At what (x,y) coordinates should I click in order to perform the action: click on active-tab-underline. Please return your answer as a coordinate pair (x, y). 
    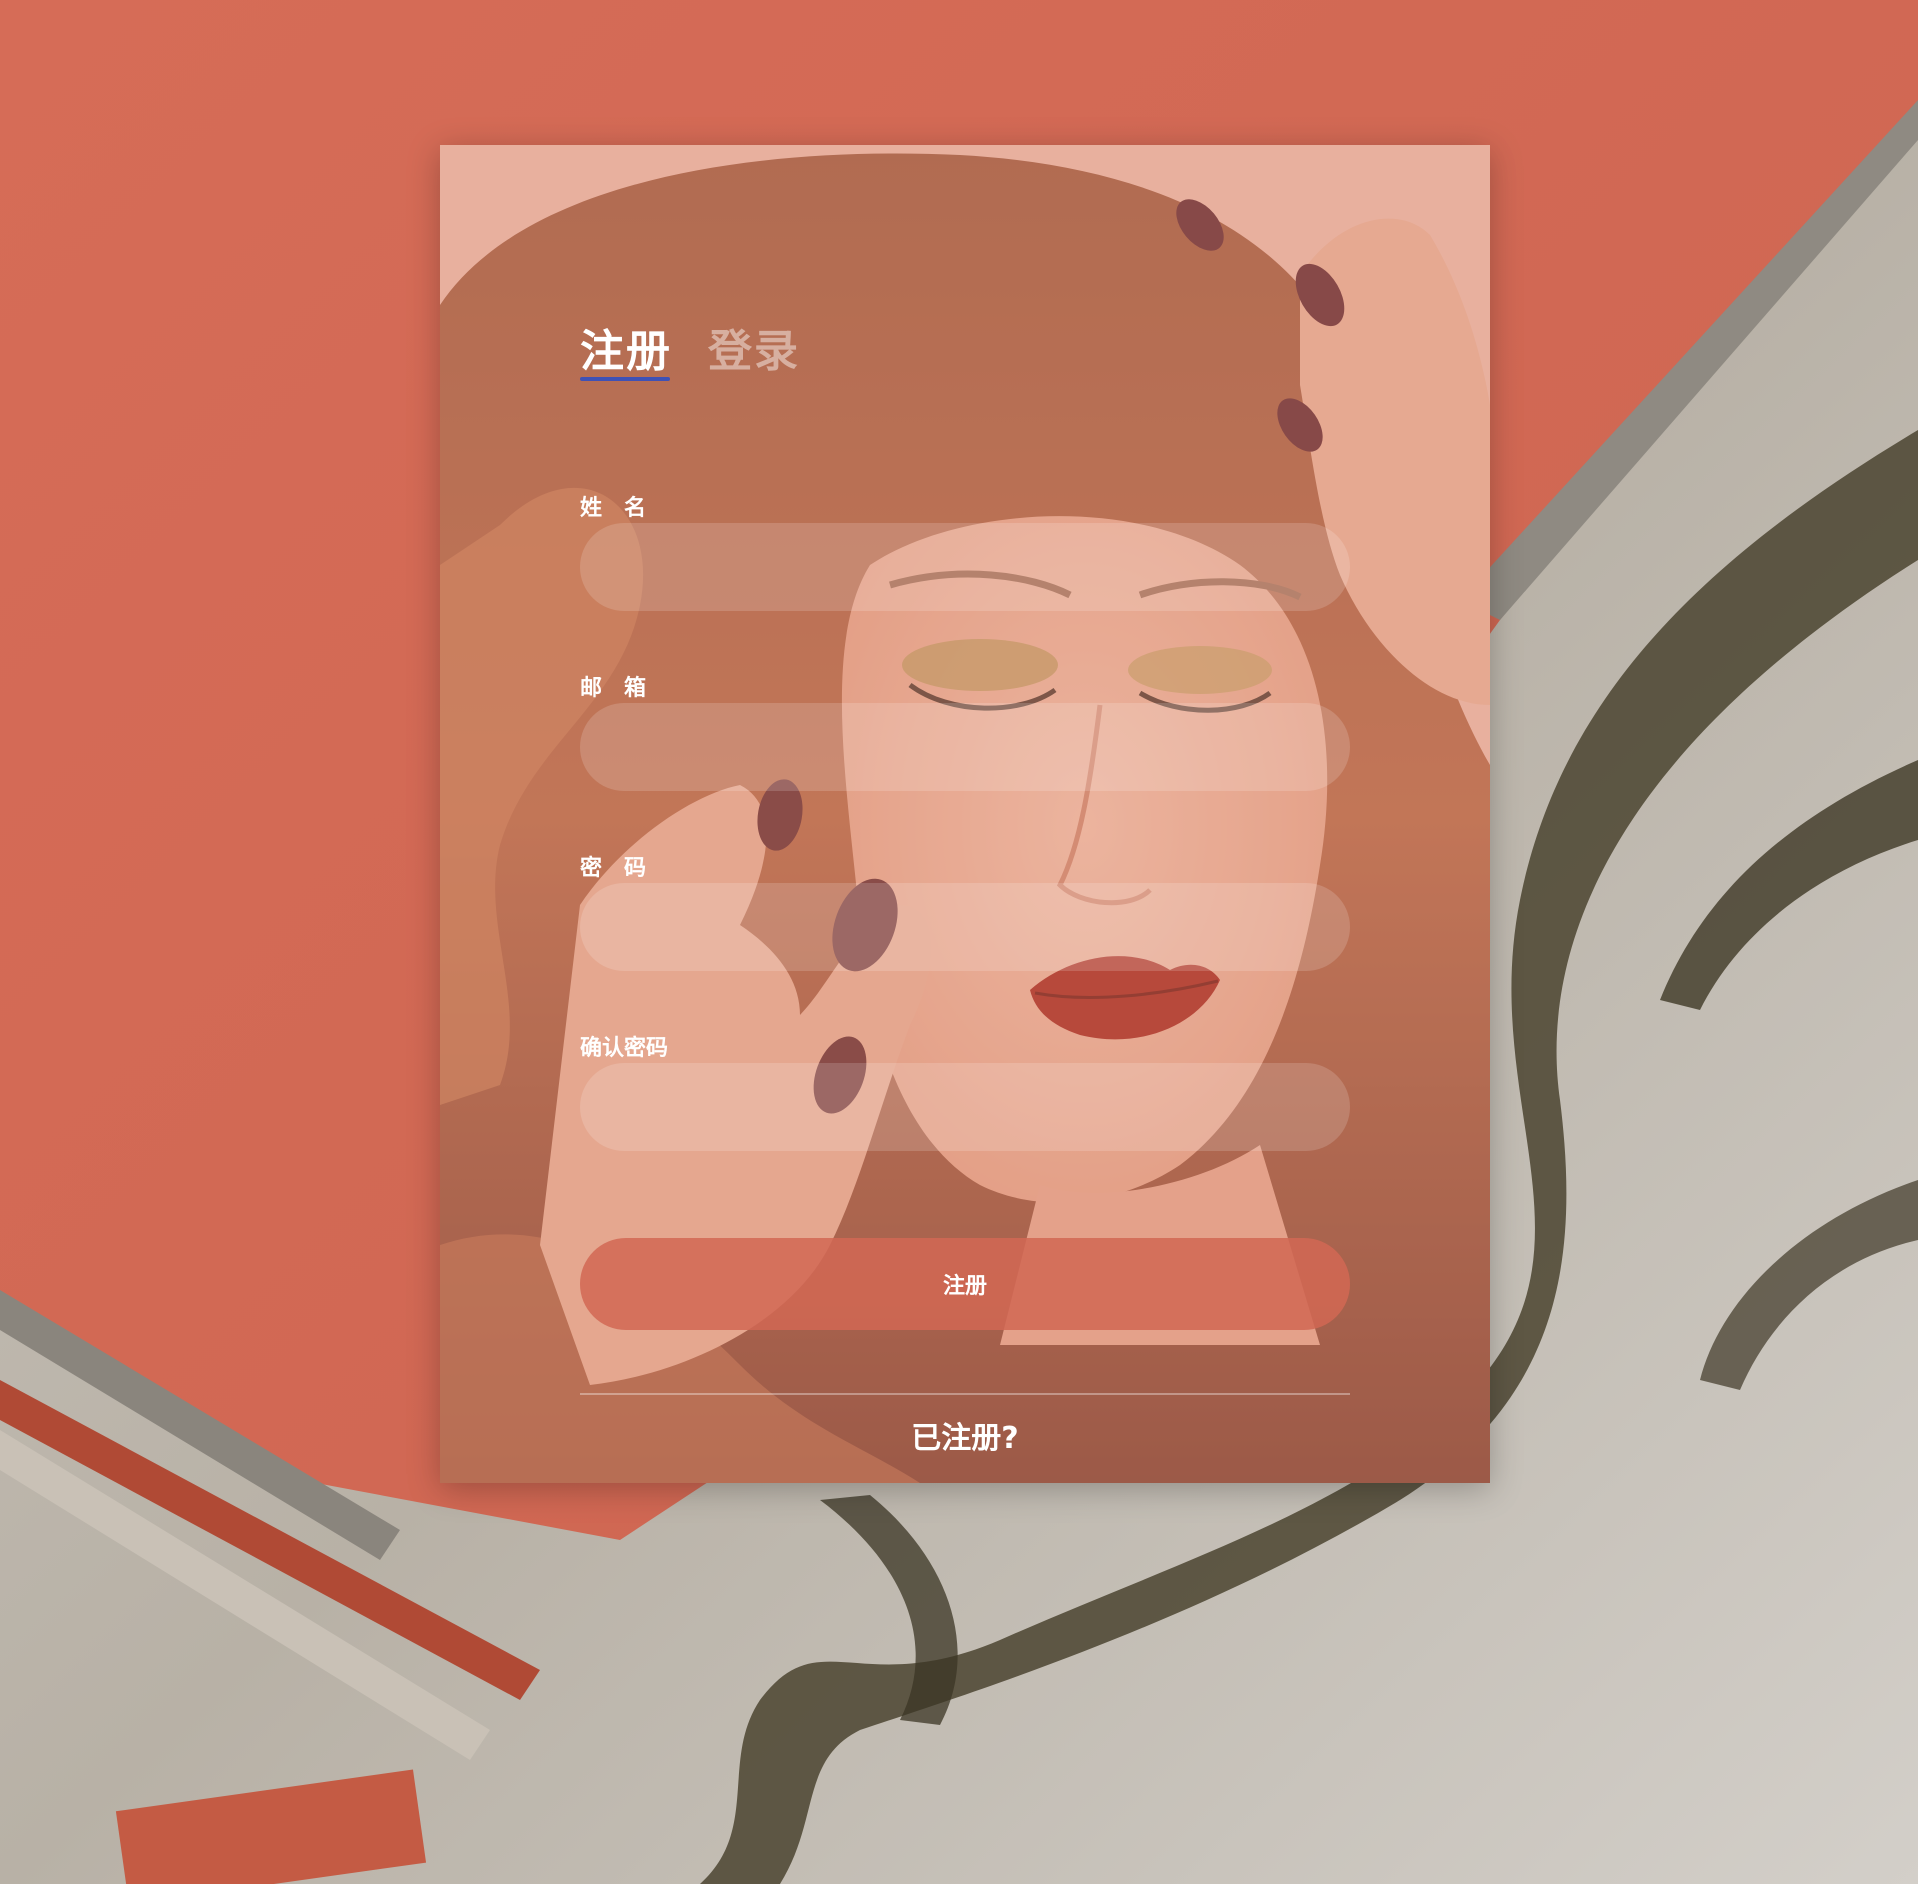
    Looking at the image, I should click on (625, 379).